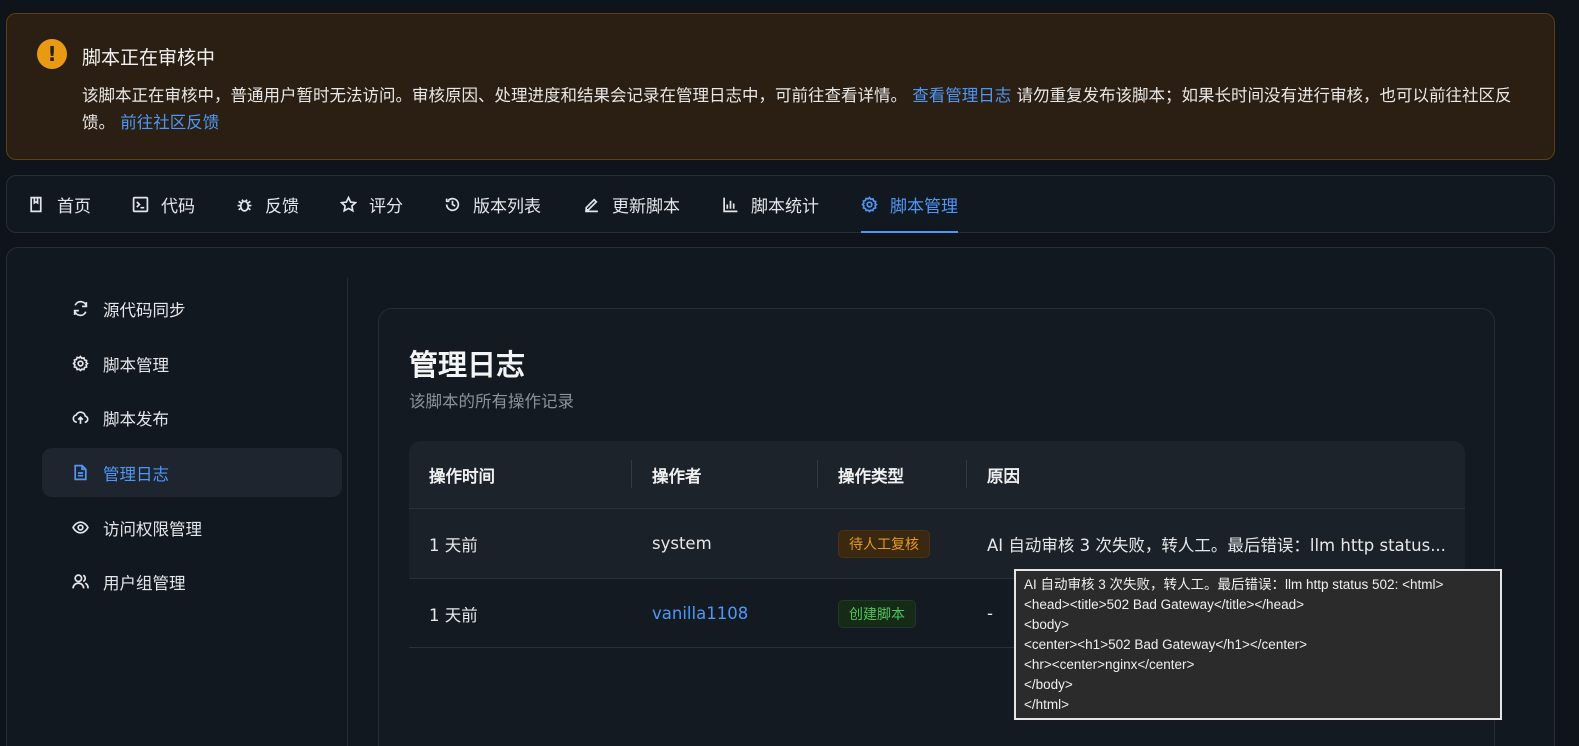  Describe the element at coordinates (491, 401) in the screenshot. I see `page-subtitle: 该脚本的所有操作记录` at that location.